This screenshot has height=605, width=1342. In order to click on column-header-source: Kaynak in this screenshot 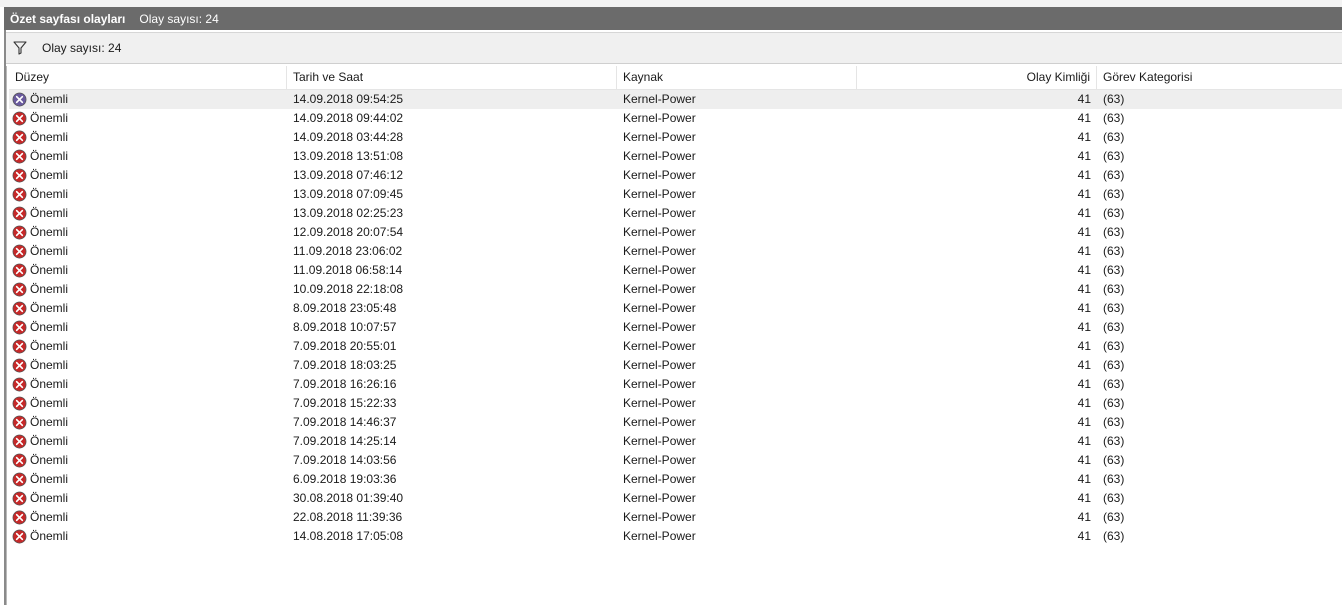, I will do `click(737, 77)`.